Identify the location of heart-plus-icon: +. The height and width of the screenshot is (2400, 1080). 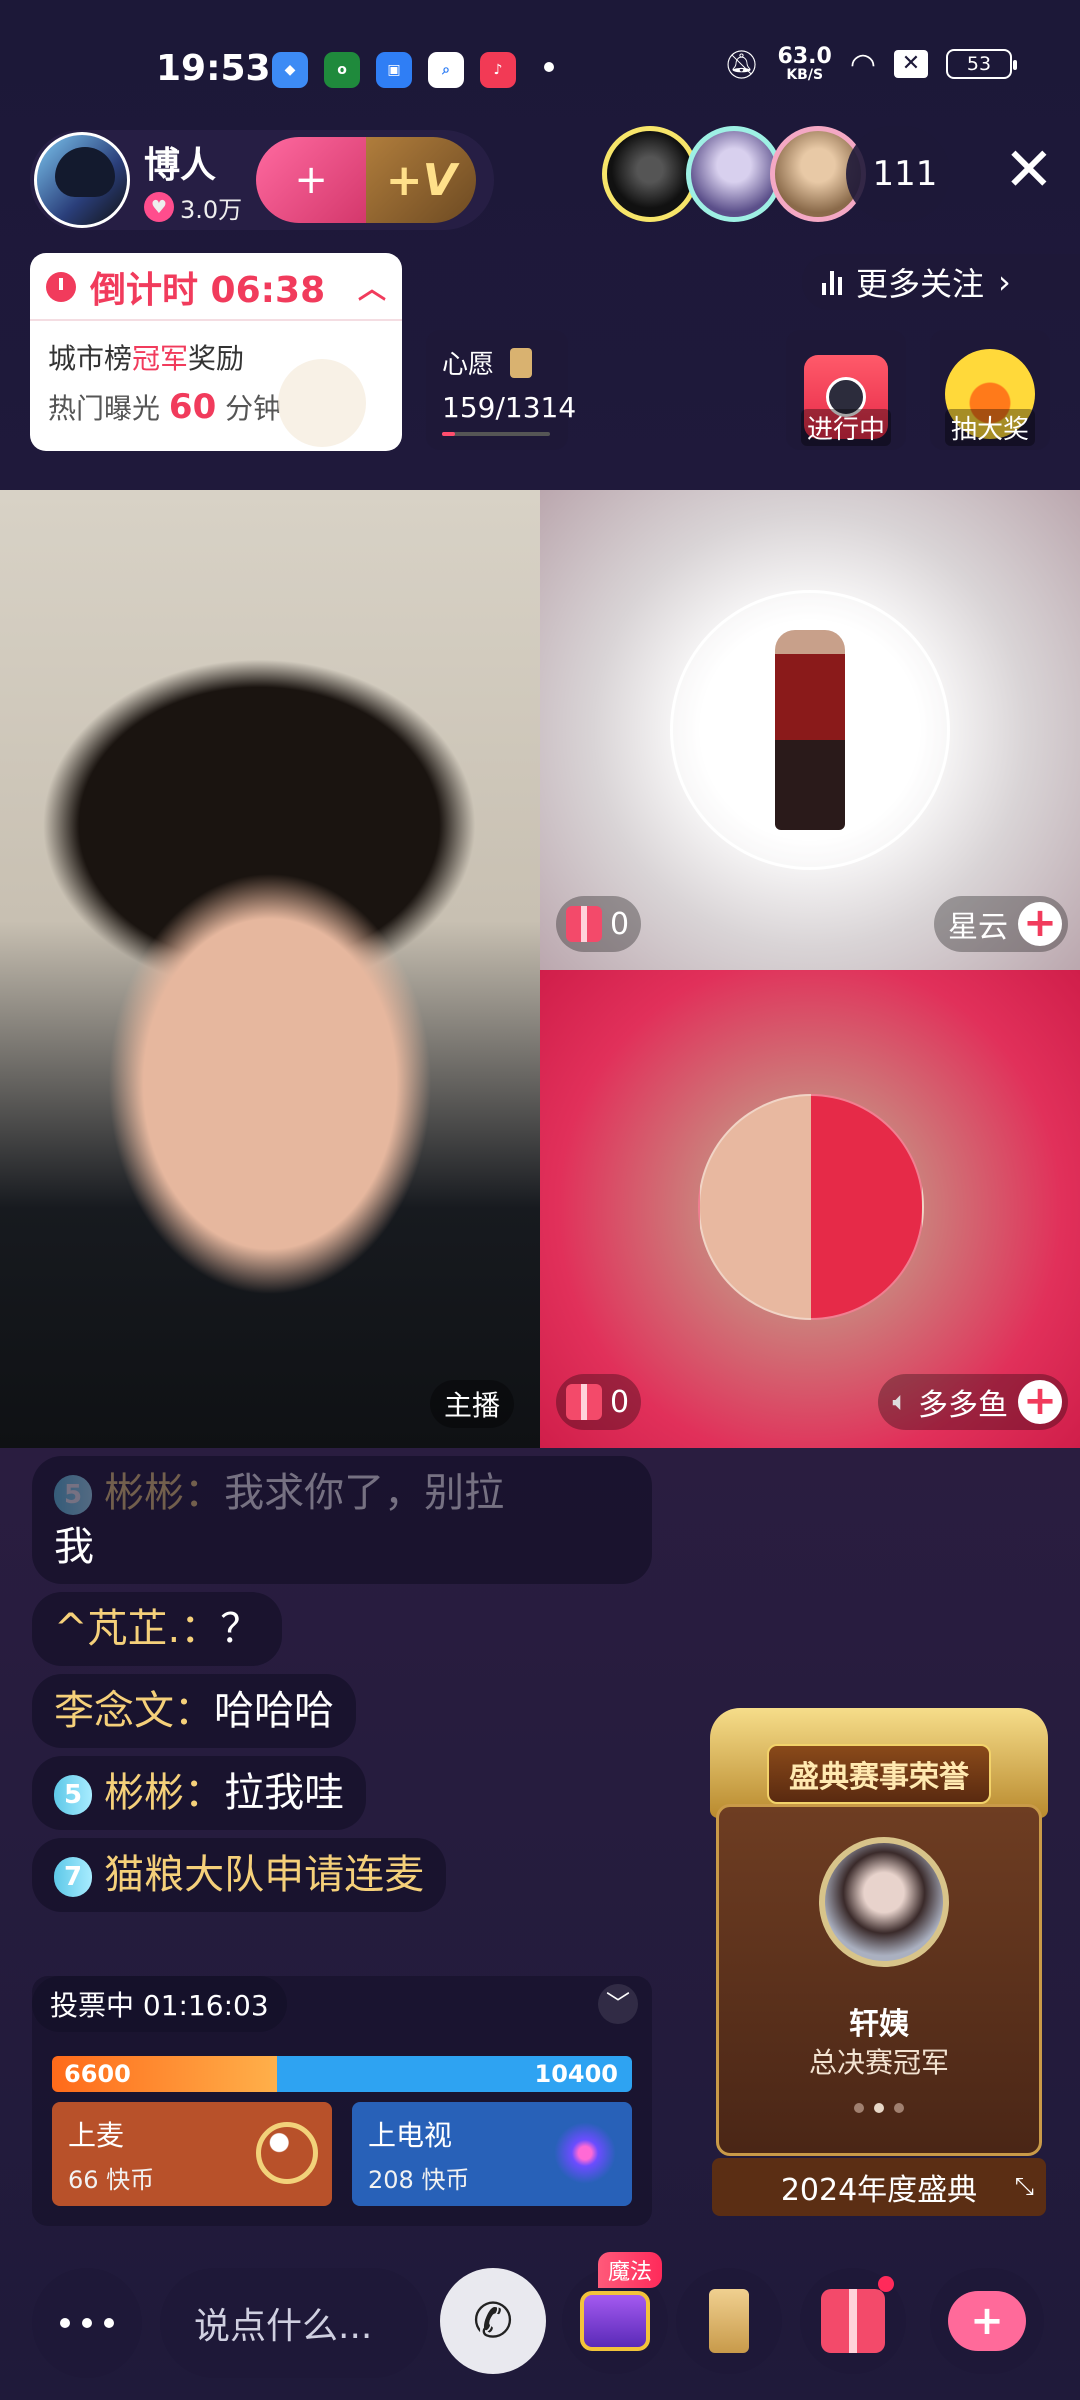
(987, 2321).